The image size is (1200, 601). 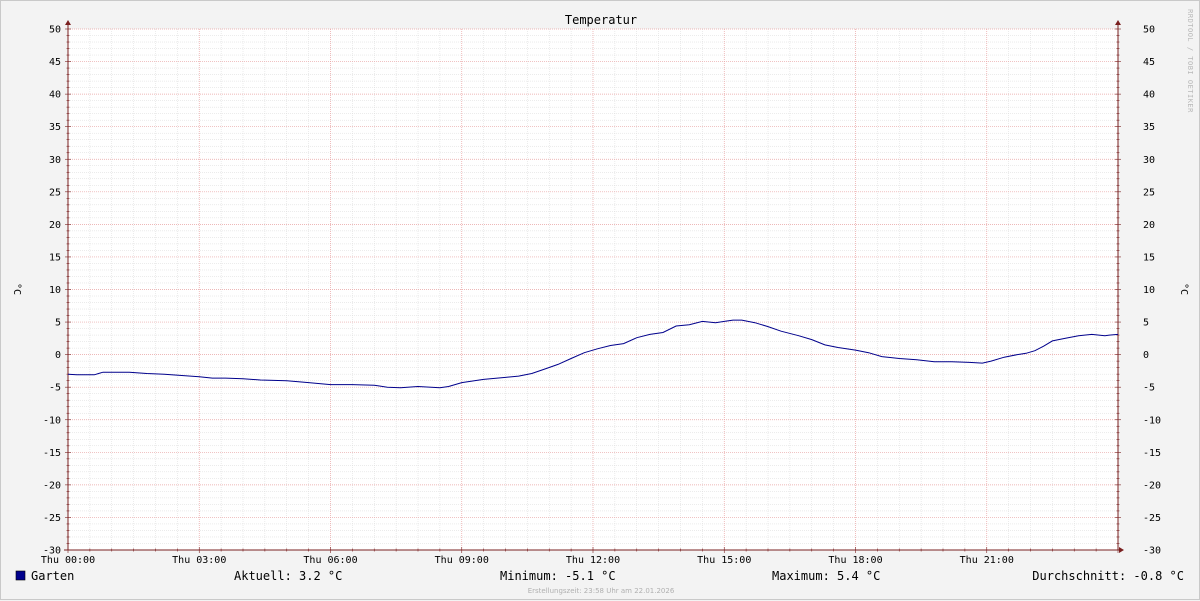 I want to click on y-axis-label-left: °C, so click(x=16, y=289).